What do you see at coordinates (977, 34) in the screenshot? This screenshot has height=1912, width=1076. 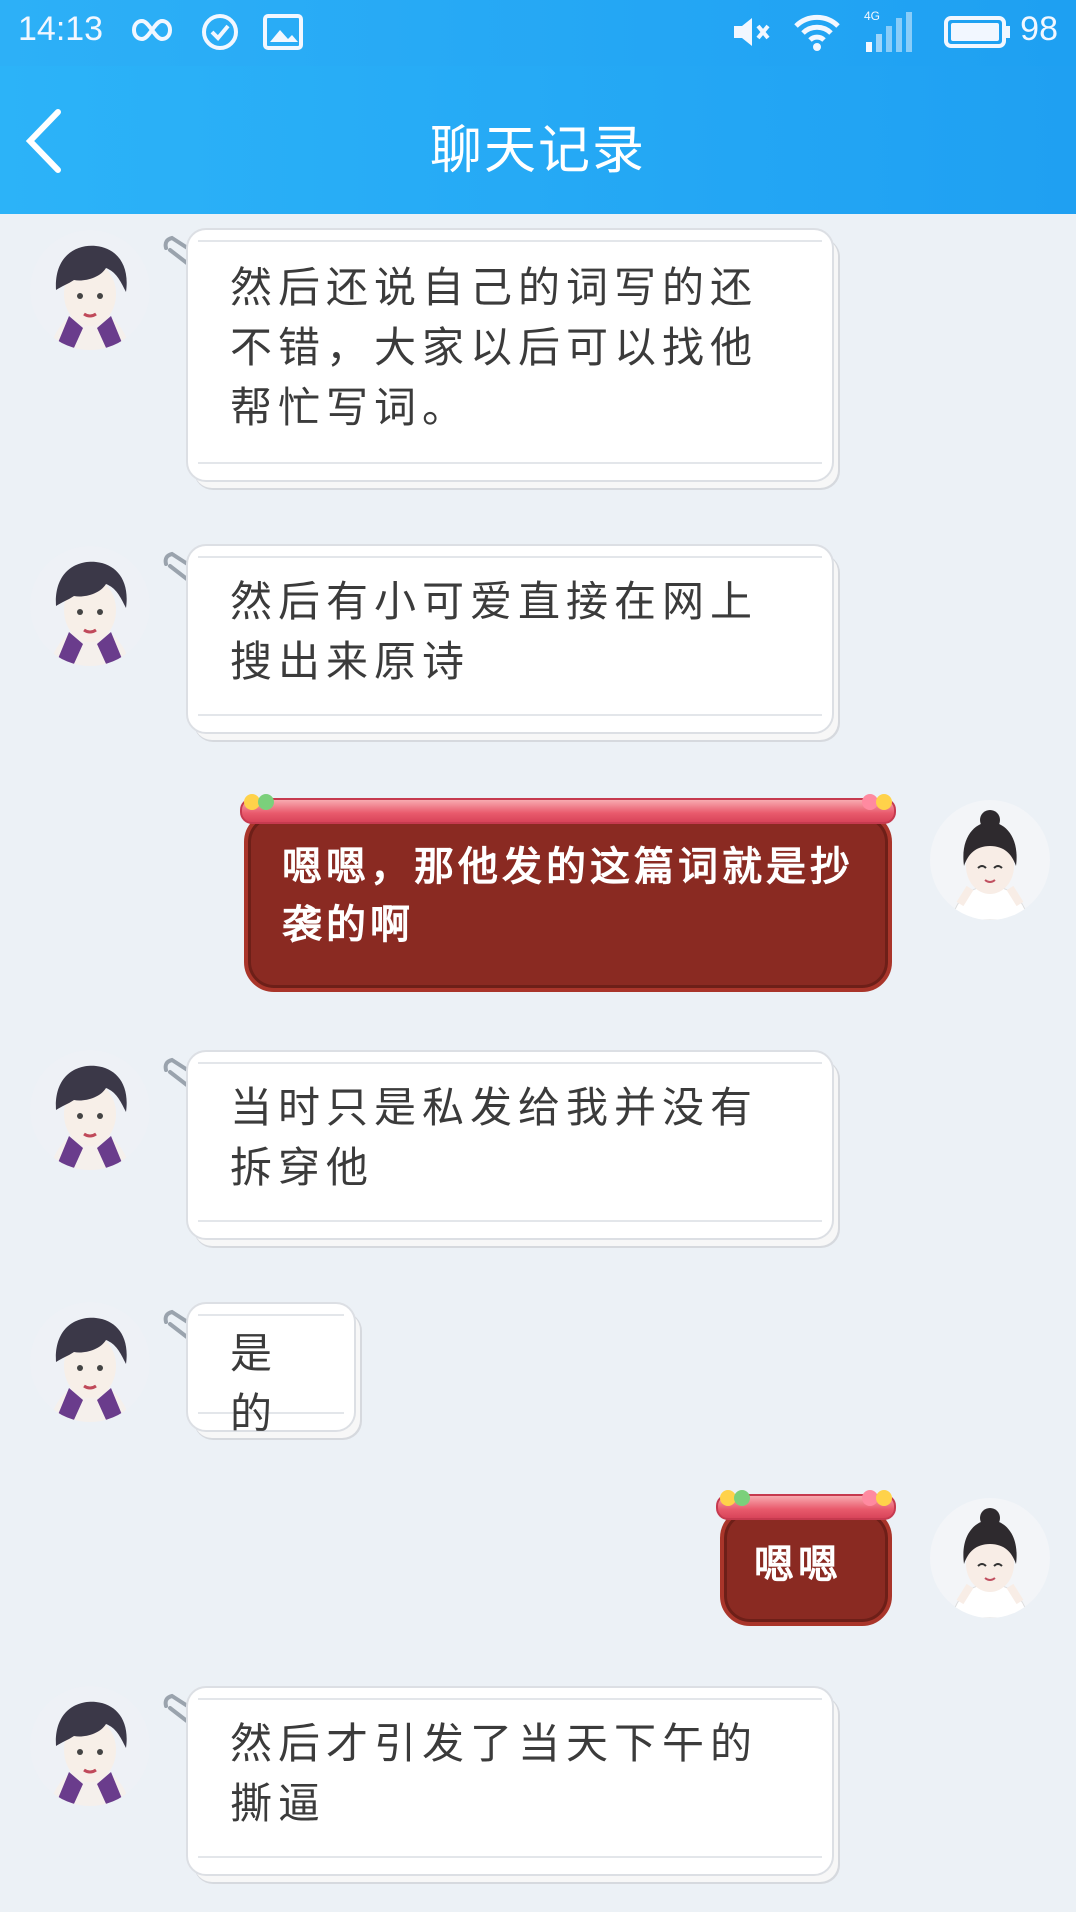 I see `battery-icon` at bounding box center [977, 34].